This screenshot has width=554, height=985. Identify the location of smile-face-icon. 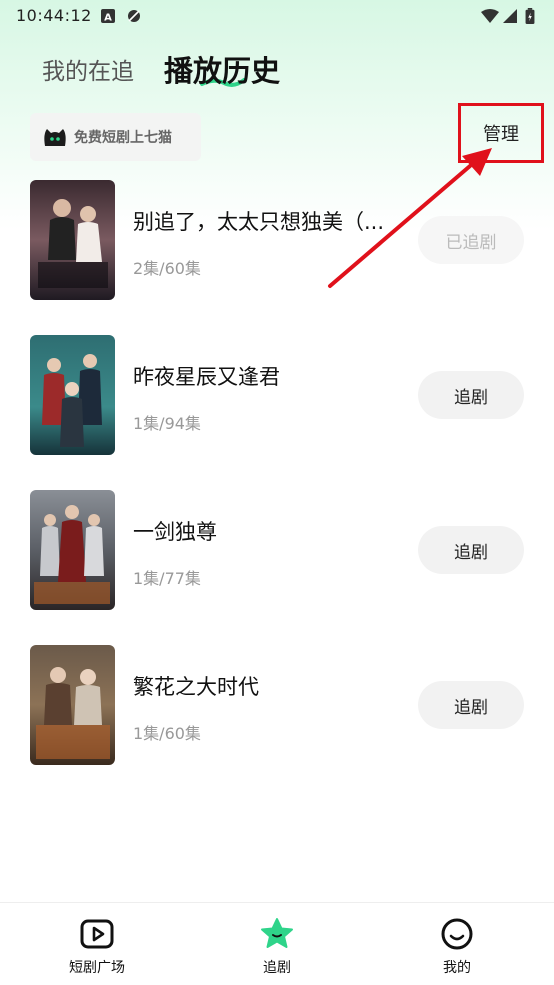
(457, 934).